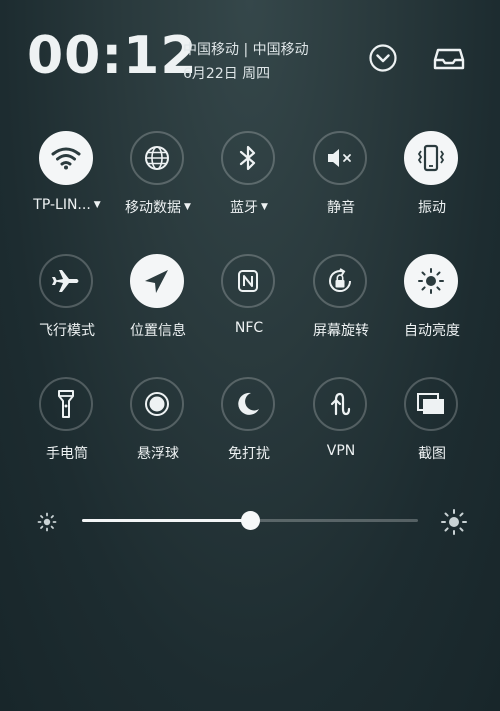 Image resolution: width=500 pixels, height=711 pixels. I want to click on tile-label: VPN, so click(341, 451).